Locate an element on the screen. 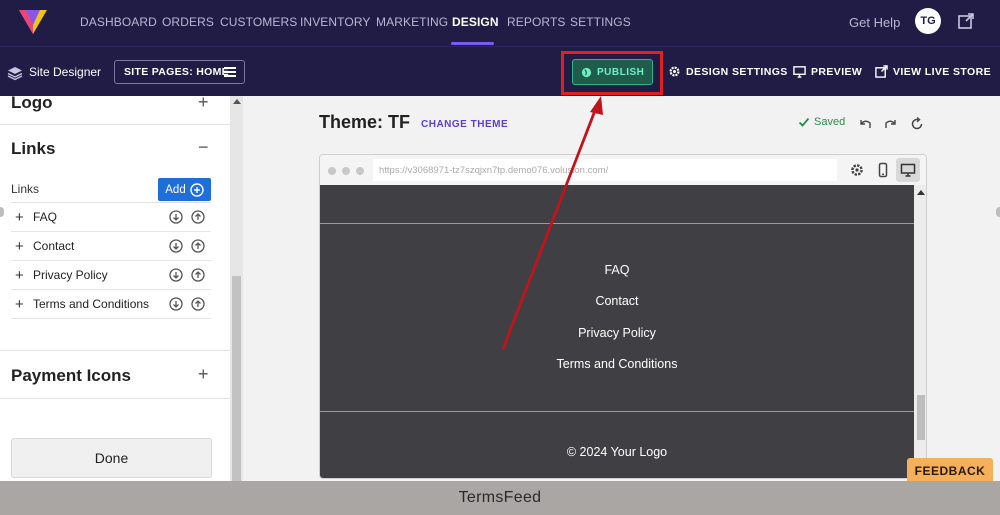 The image size is (1000, 515). nav-dashboard: DASHBOARD is located at coordinates (118, 22).